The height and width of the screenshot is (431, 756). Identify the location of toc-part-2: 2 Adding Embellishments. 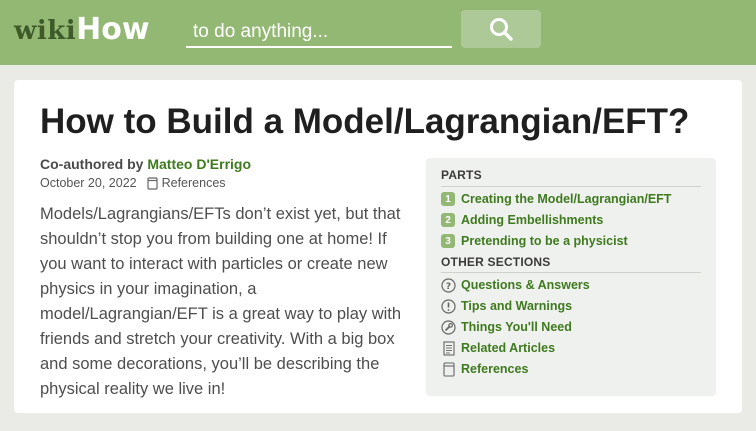
(522, 220).